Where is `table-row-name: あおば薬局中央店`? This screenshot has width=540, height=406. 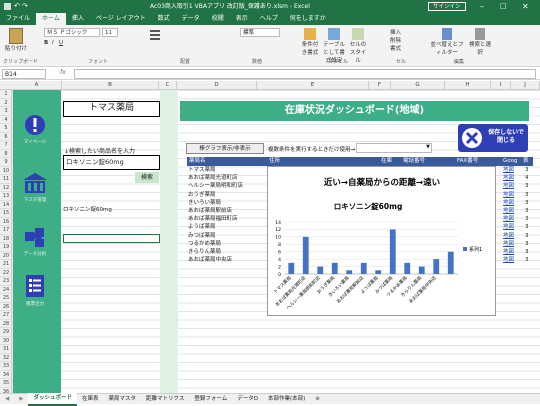
table-row-name: あおば薬局中央店 is located at coordinates (210, 260).